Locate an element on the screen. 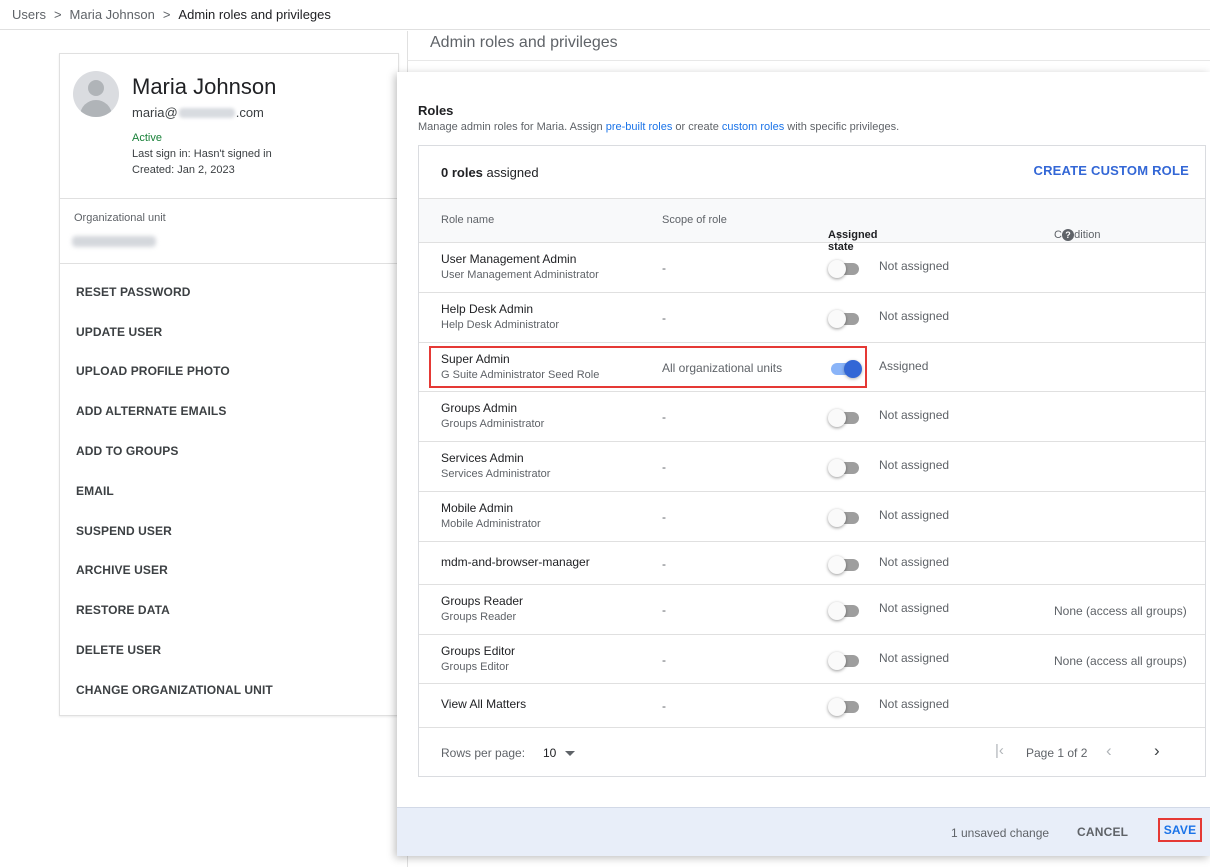 This screenshot has width=1210, height=867. page-info: Page 1 of 2 is located at coordinates (1057, 753).